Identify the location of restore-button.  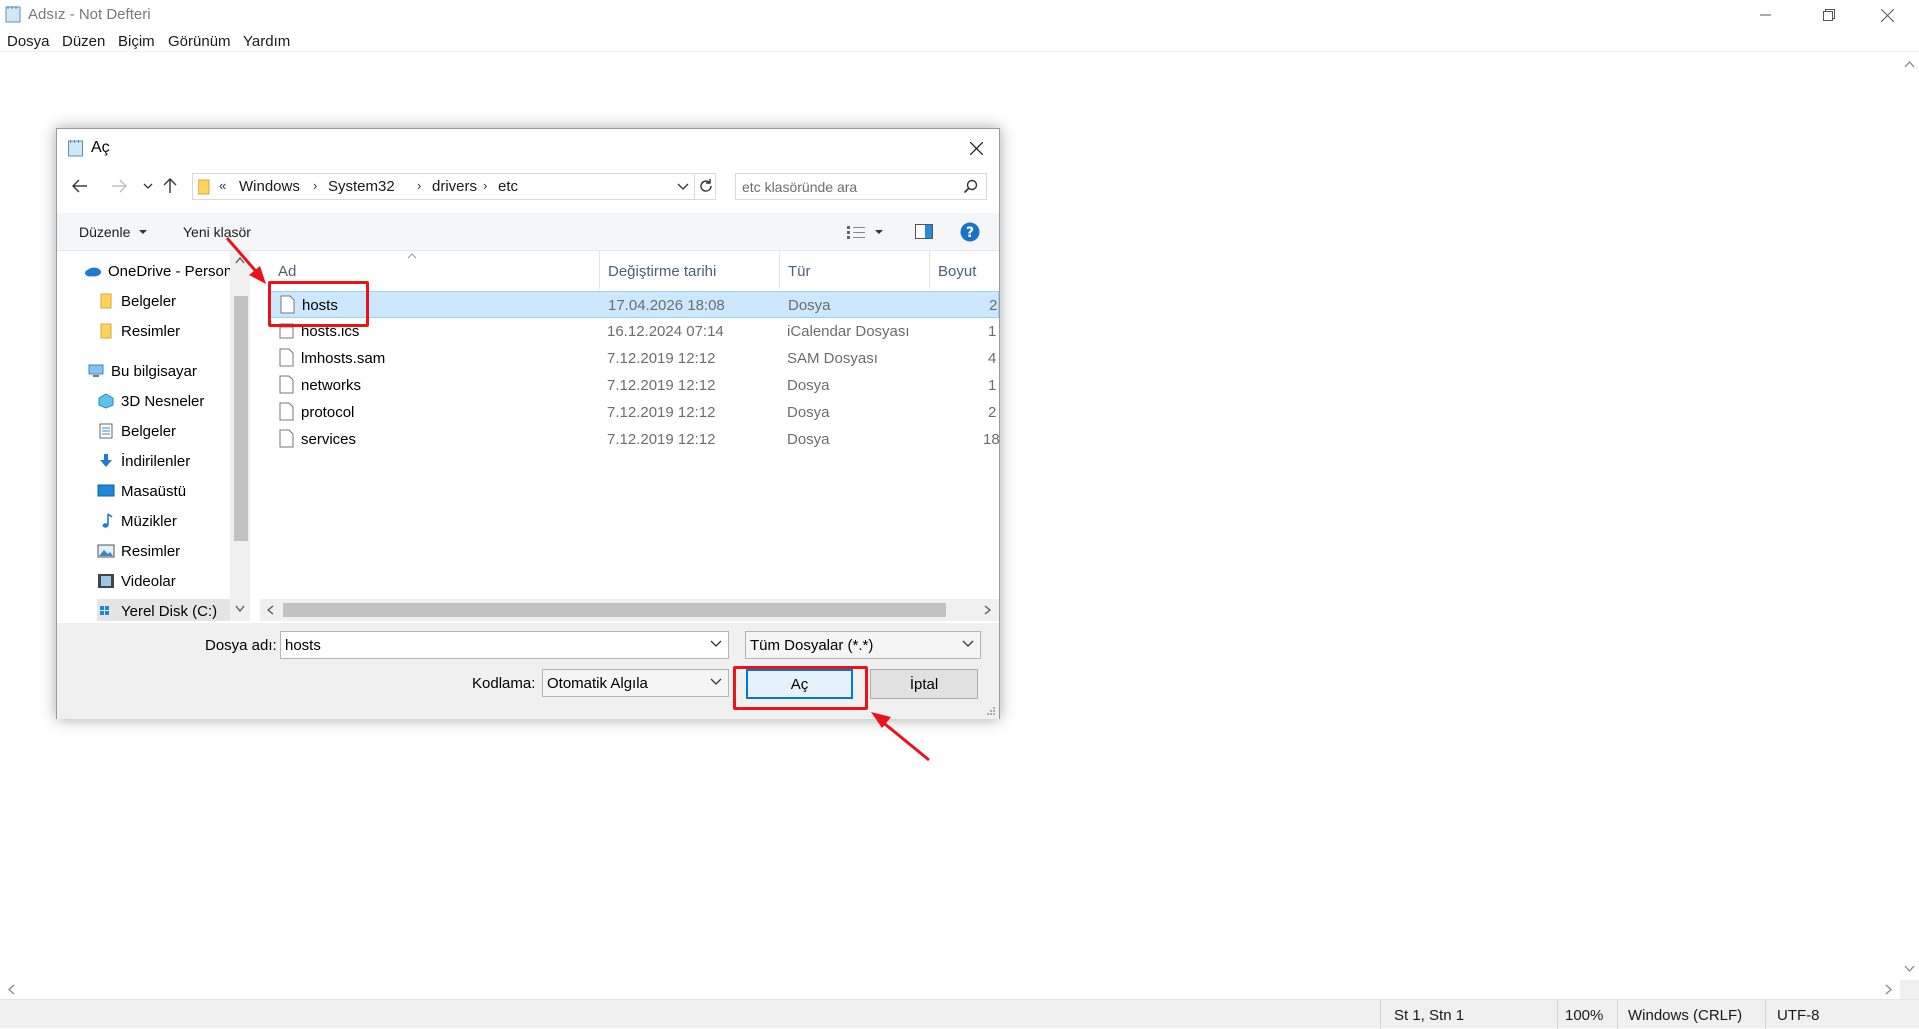
(1829, 15).